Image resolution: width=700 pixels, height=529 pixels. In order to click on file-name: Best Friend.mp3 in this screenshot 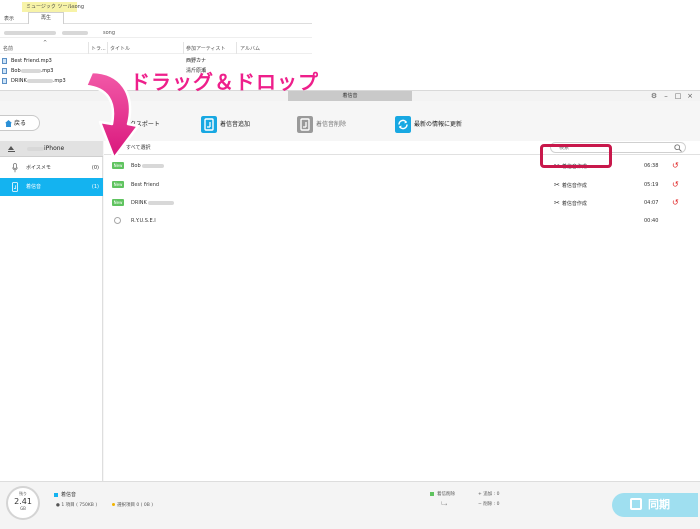, I will do `click(31, 61)`.